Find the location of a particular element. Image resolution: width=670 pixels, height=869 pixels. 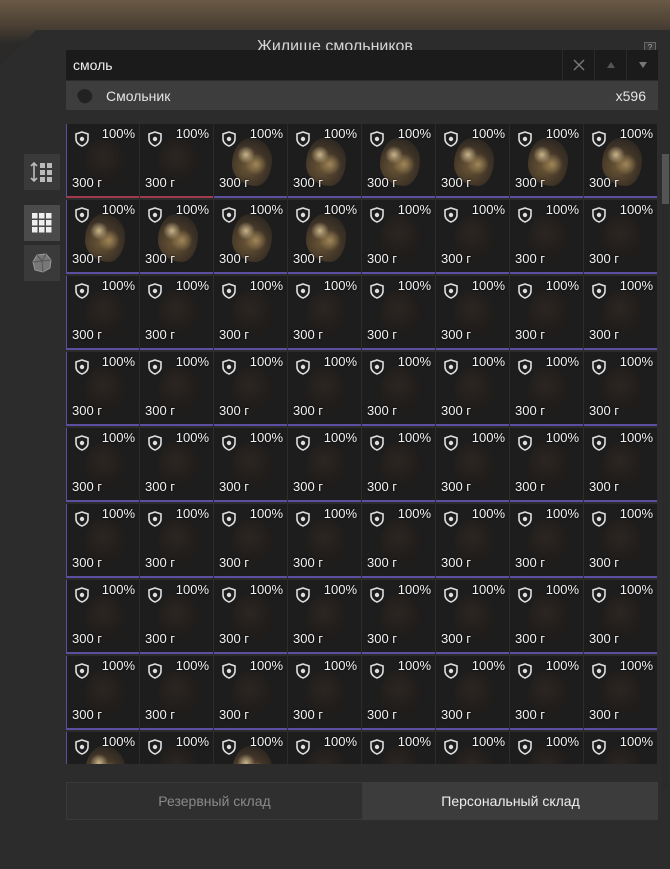

tab-personal-storage: Персональный склад is located at coordinates (510, 801).